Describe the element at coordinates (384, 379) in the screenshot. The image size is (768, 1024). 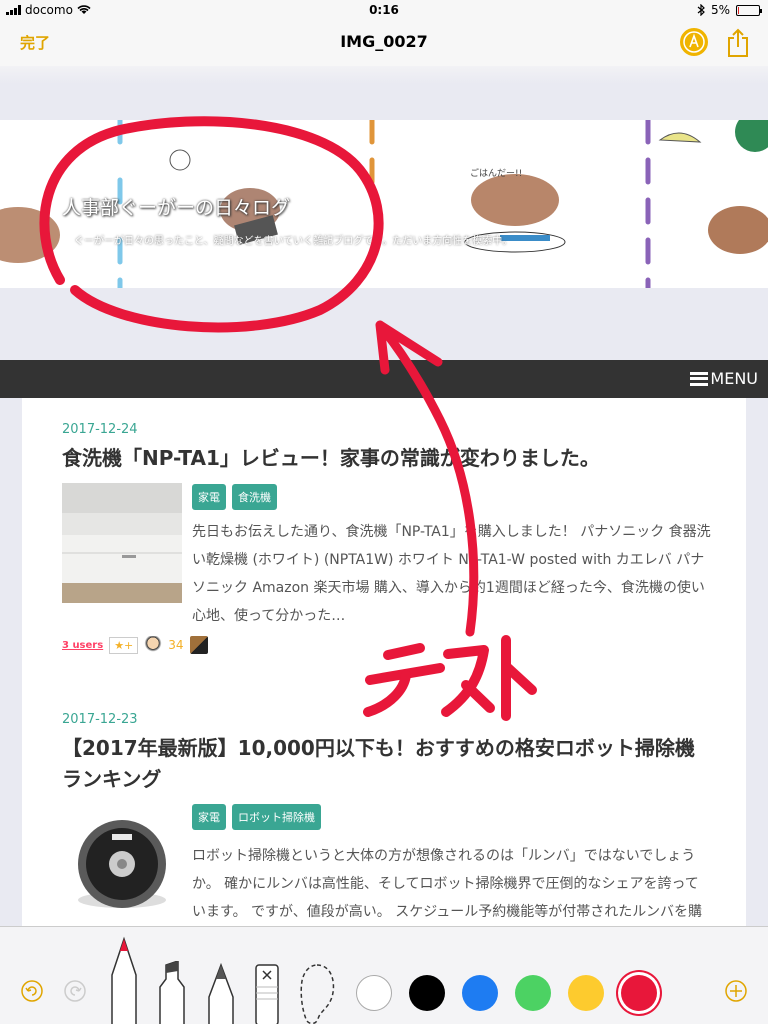
I see `menu-bar: MENU` at that location.